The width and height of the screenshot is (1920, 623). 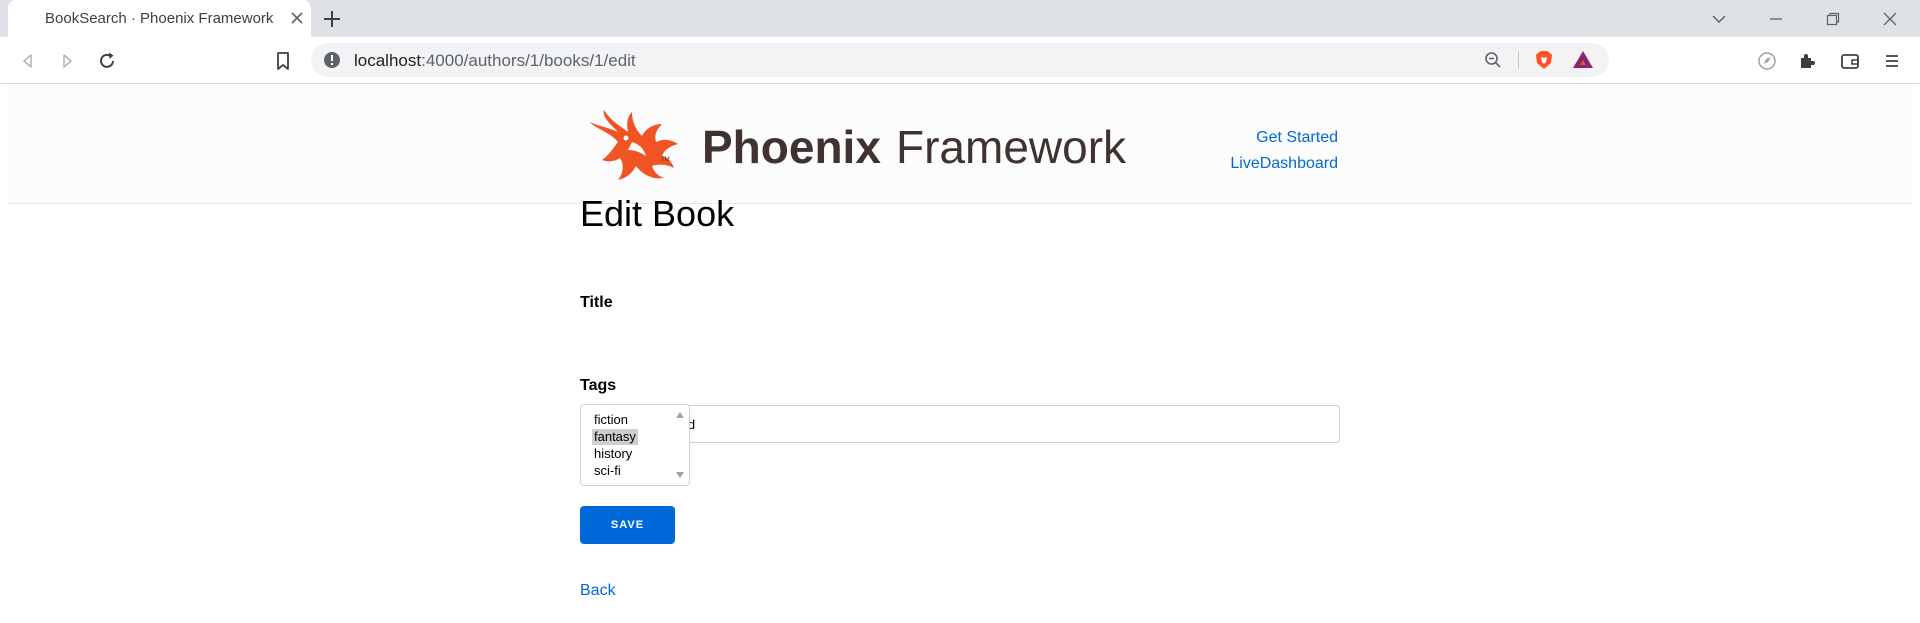 What do you see at coordinates (1248, 164) in the screenshot?
I see `live-dashboard-link: LiveDashboard` at bounding box center [1248, 164].